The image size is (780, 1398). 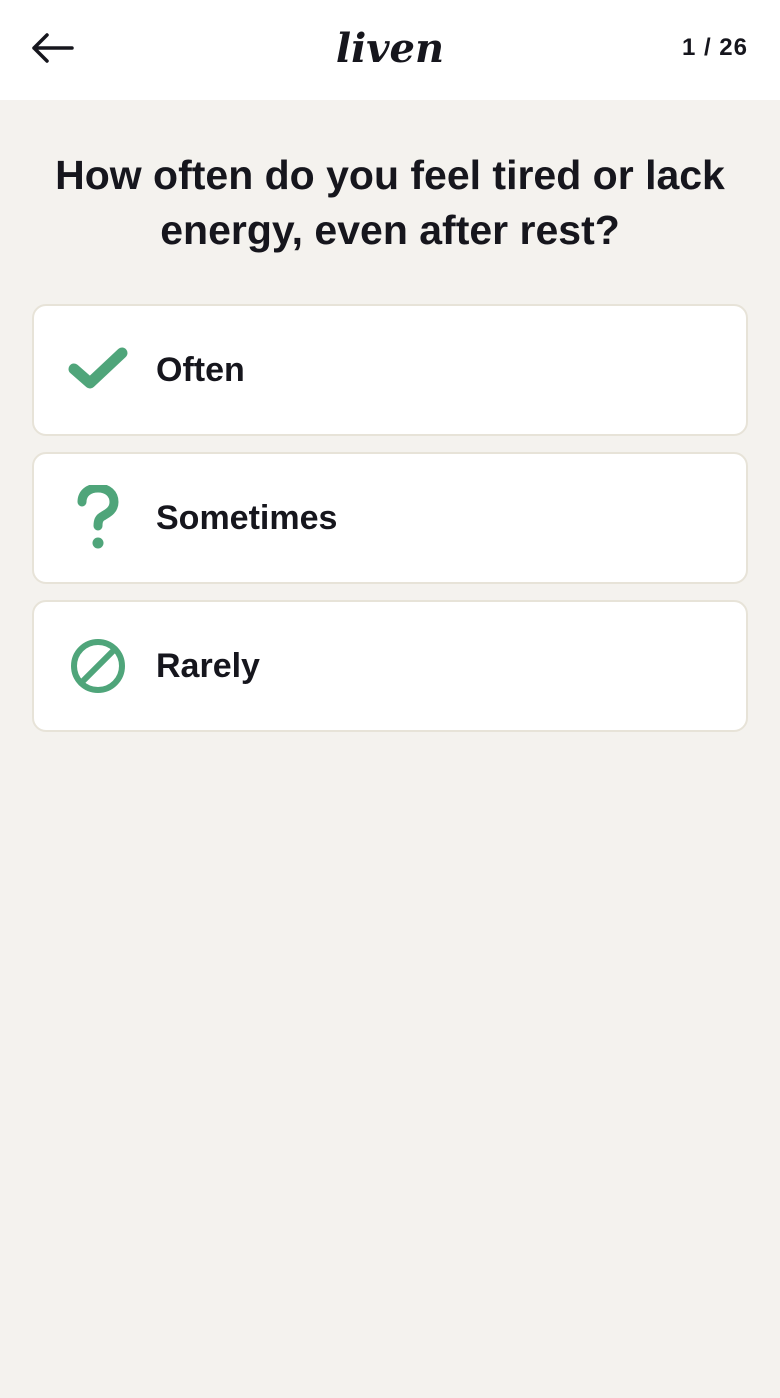 What do you see at coordinates (208, 665) in the screenshot?
I see `option-label: Rarely` at bounding box center [208, 665].